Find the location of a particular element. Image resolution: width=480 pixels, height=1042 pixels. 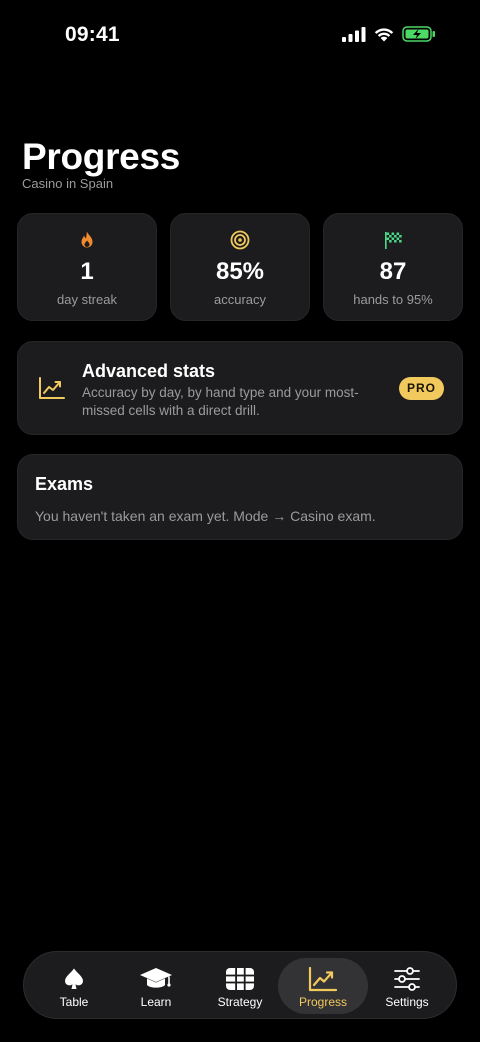

status-time: 09:41 is located at coordinates (92, 34).